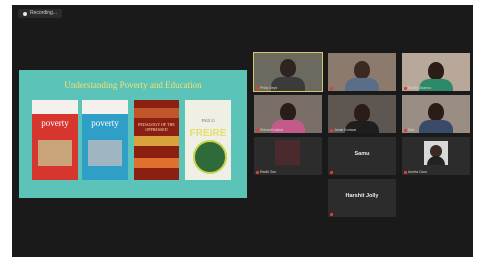 The height and width of the screenshot is (262, 485). What do you see at coordinates (268, 172) in the screenshot?
I see `participant-name: Radhi Sen` at bounding box center [268, 172].